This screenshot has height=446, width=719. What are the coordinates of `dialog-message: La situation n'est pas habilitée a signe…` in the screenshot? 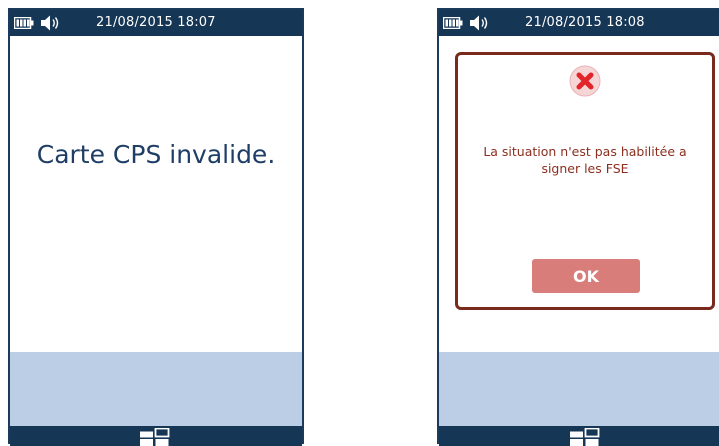 It's located at (585, 160).